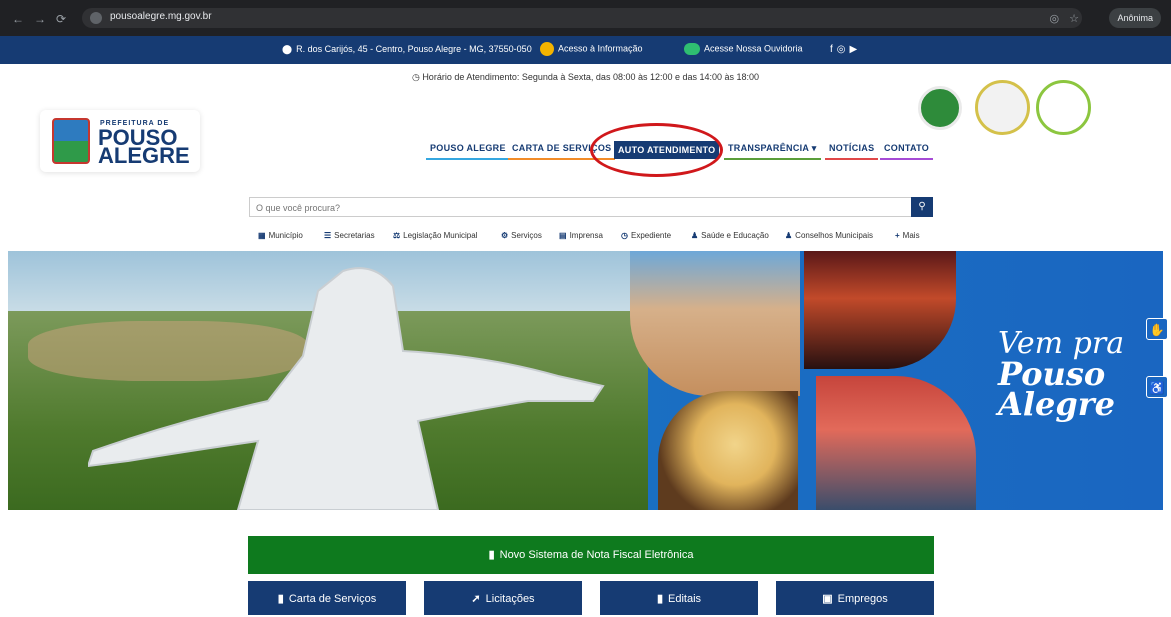 Image resolution: width=1171 pixels, height=617 pixels. I want to click on site-logo: PREFEITURA DE POUSO ALEGRE, so click(120, 141).